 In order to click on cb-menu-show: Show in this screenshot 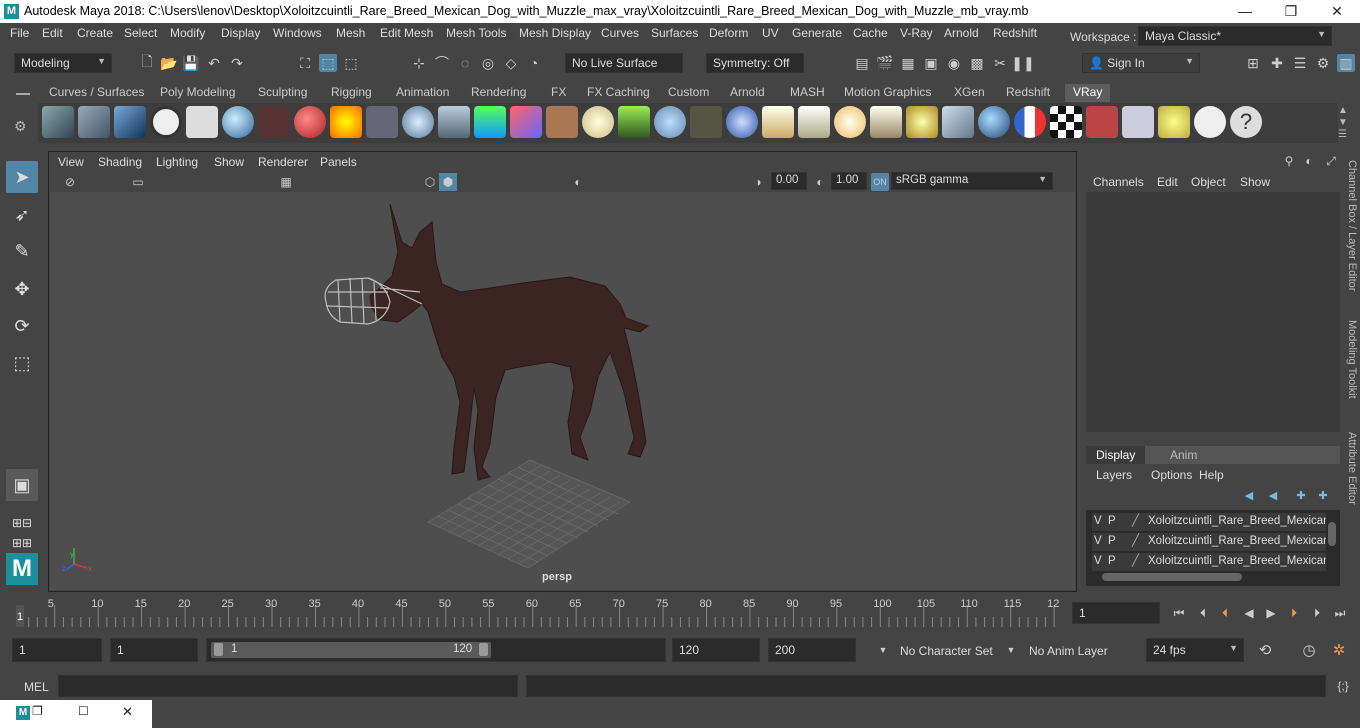, I will do `click(1255, 182)`.